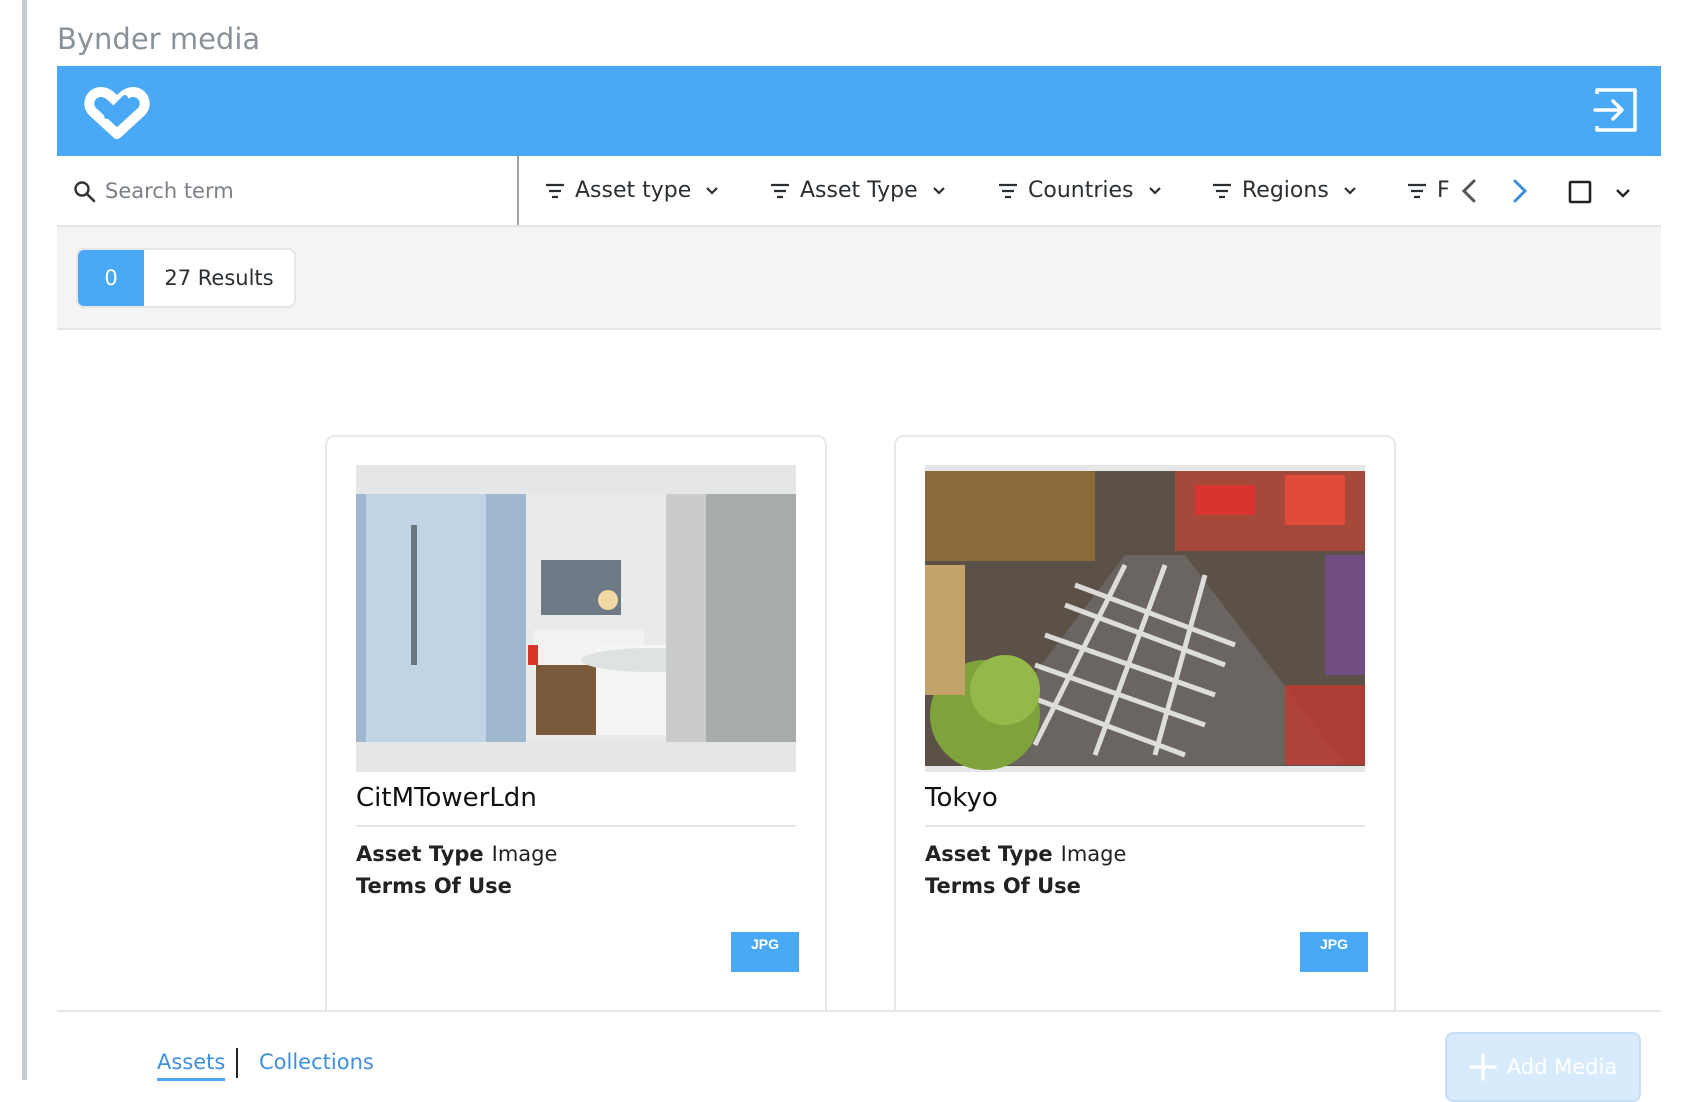  What do you see at coordinates (111, 278) in the screenshot?
I see `selected-count-badge: 0` at bounding box center [111, 278].